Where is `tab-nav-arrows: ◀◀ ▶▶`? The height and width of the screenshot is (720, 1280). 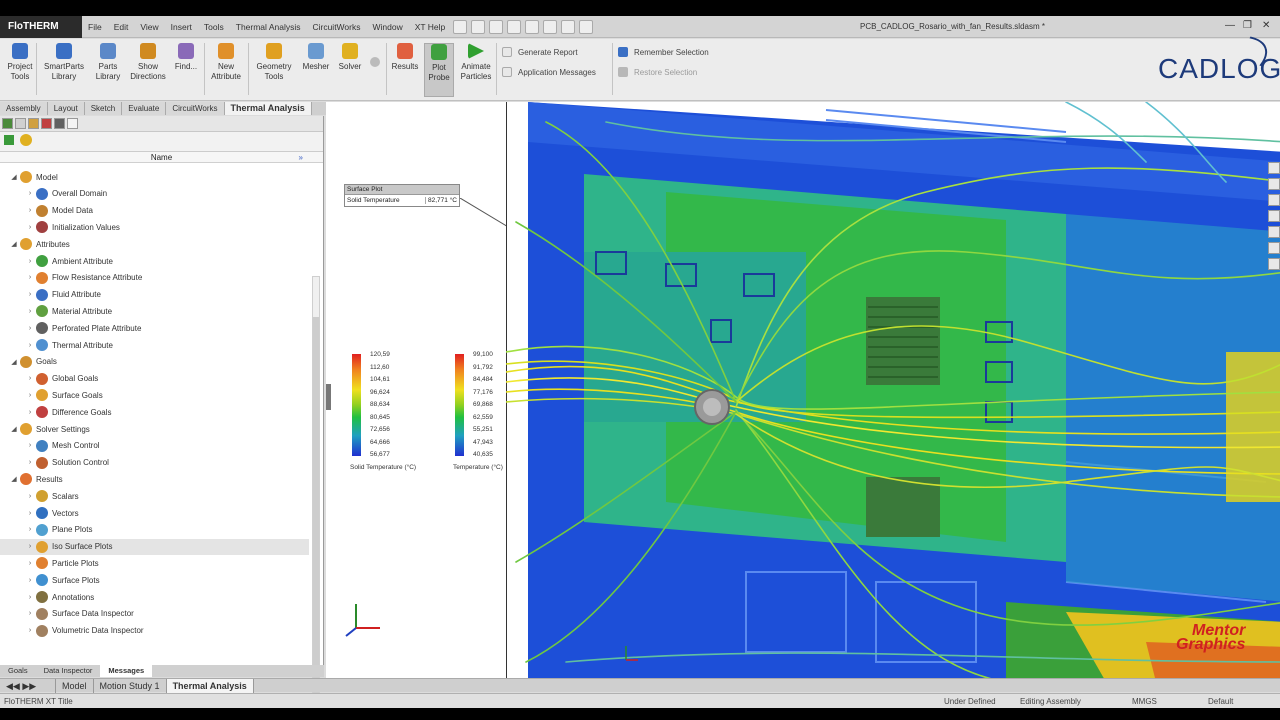 tab-nav-arrows: ◀◀ ▶▶ is located at coordinates (28, 685).